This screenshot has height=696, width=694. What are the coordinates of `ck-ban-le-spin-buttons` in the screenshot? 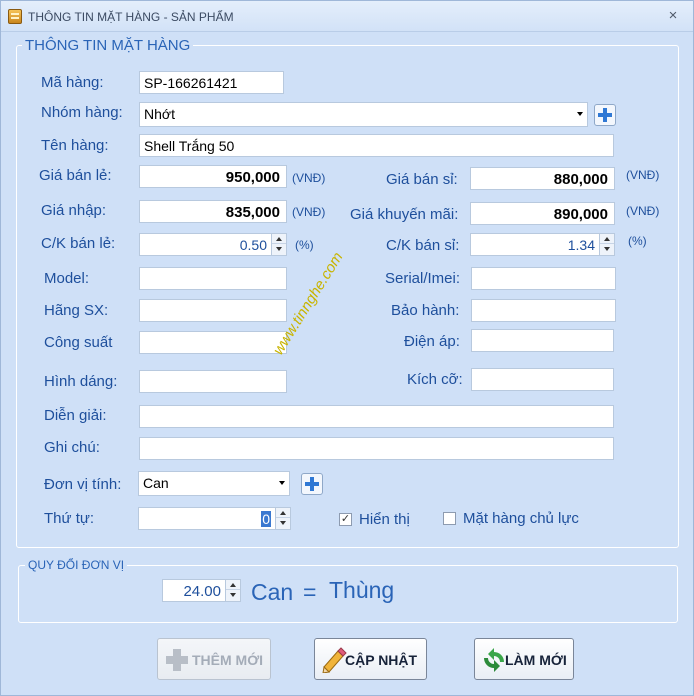 It's located at (278, 244).